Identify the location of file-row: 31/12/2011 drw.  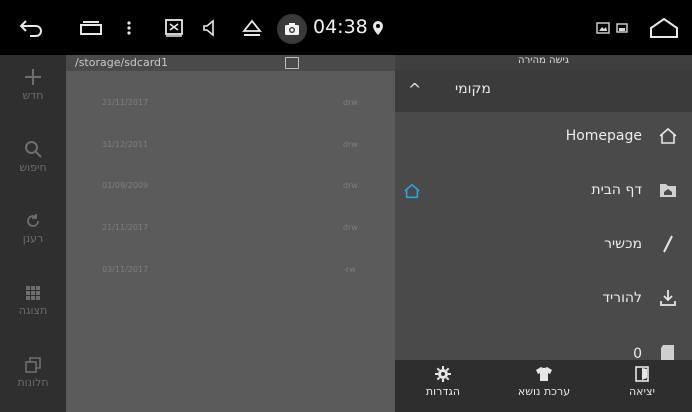
(230, 144).